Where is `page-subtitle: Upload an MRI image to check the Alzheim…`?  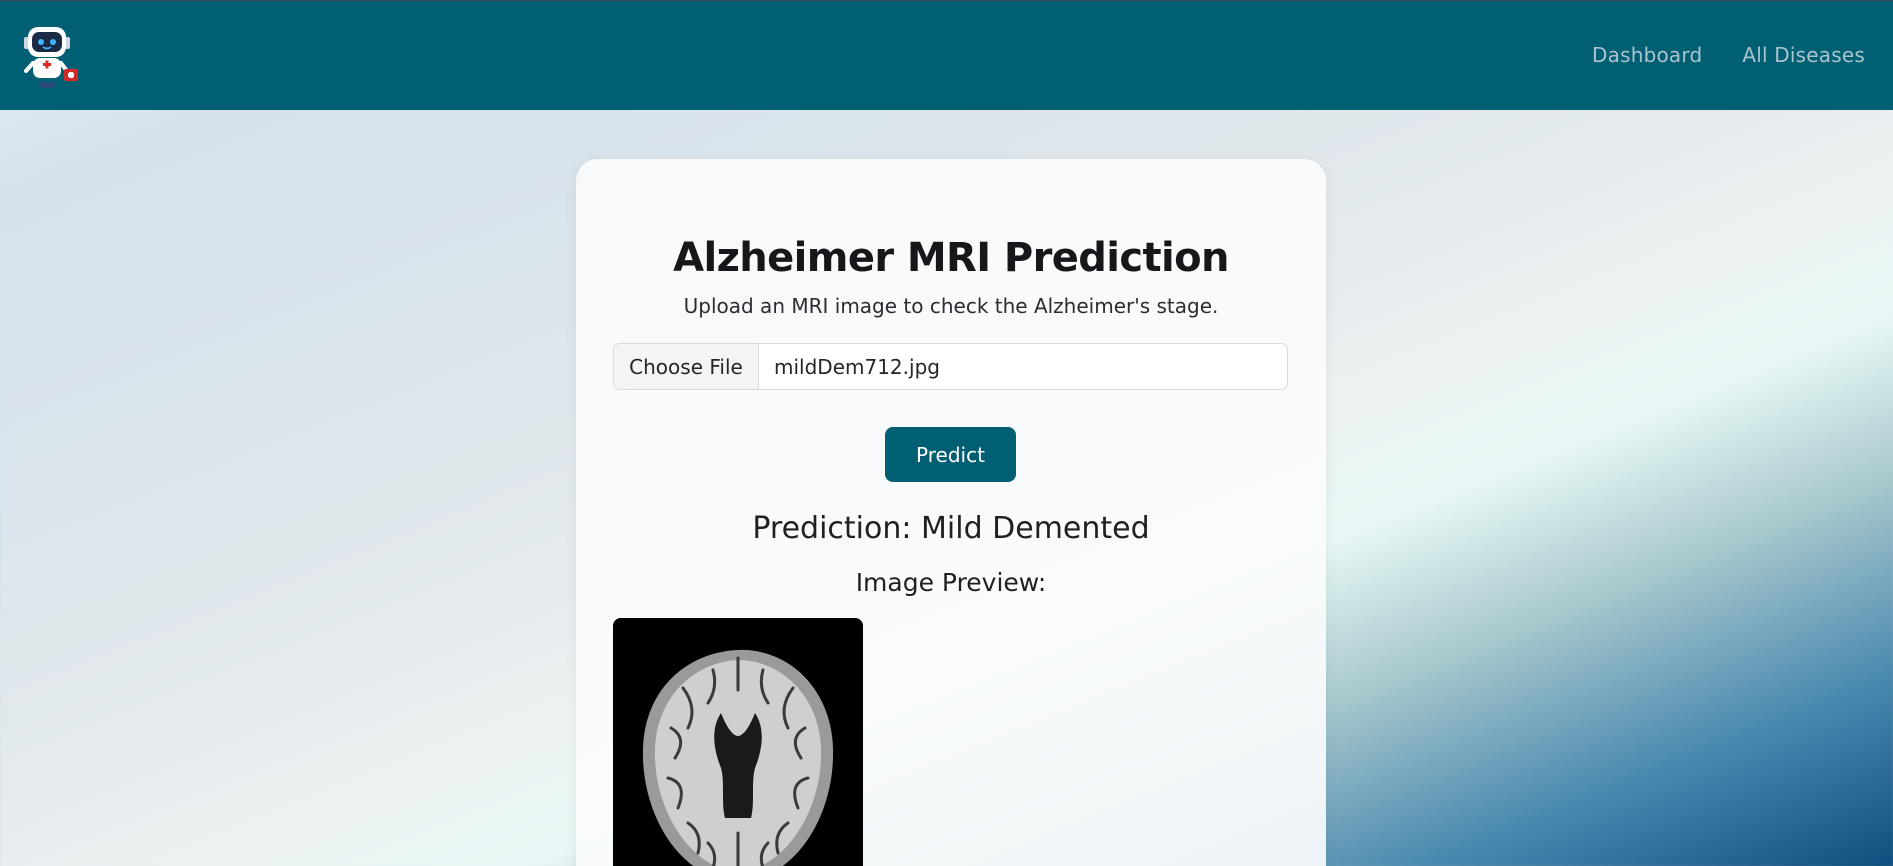 page-subtitle: Upload an MRI image to check the Alzheim… is located at coordinates (951, 306).